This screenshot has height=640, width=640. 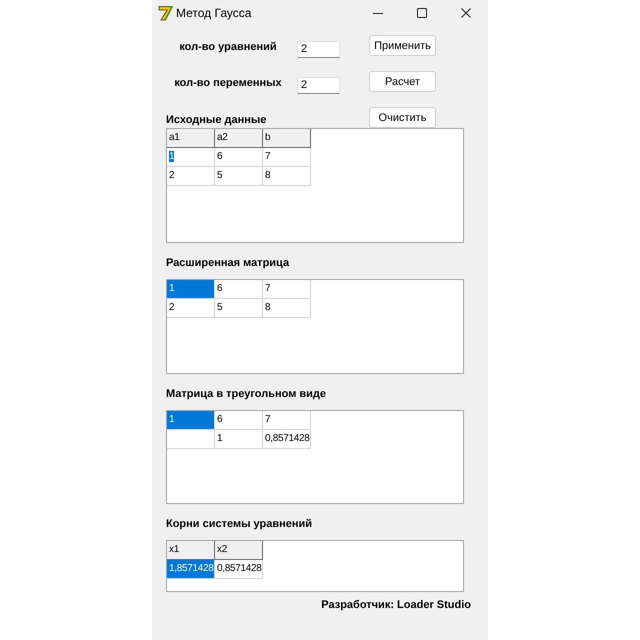 What do you see at coordinates (228, 47) in the screenshot?
I see `field-label: кол-во уравнений` at bounding box center [228, 47].